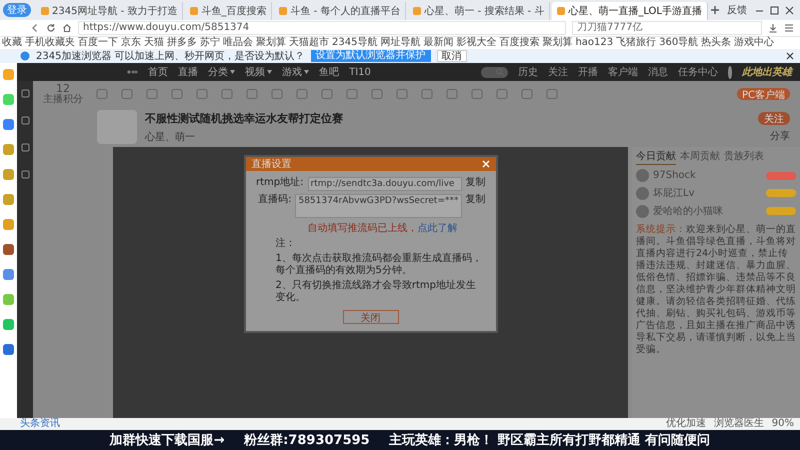  Describe the element at coordinates (763, 94) in the screenshot. I see `pc-client-button: PC客户端` at that location.